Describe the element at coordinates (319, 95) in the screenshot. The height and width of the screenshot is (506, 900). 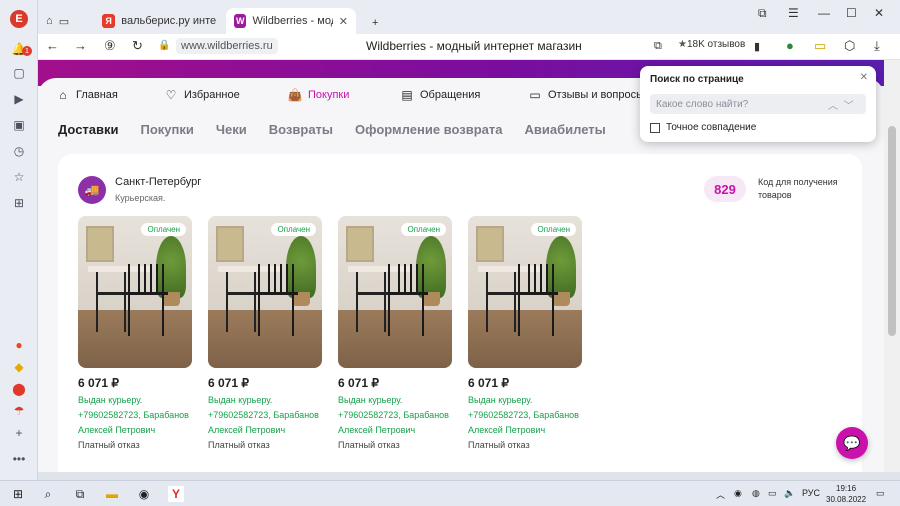
I see `nav-purchases: 👜 Покупки` at that location.